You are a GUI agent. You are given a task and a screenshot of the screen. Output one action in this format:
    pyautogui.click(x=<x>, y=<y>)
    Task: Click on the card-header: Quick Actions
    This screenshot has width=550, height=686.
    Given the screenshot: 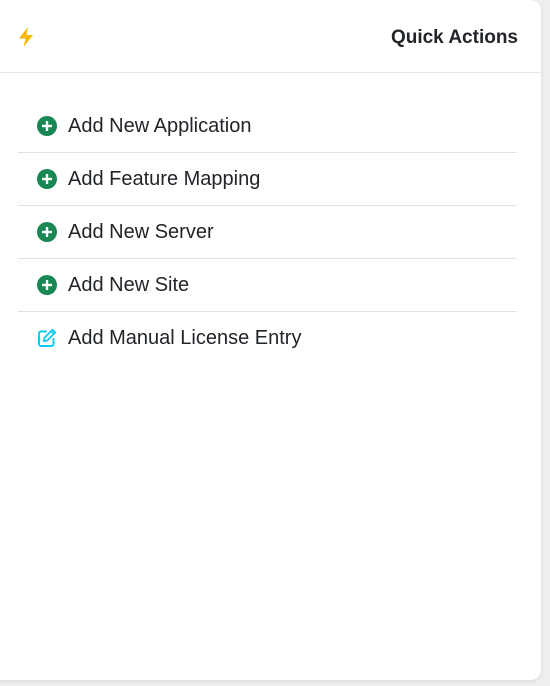 What is the action you would take?
    pyautogui.click(x=270, y=36)
    